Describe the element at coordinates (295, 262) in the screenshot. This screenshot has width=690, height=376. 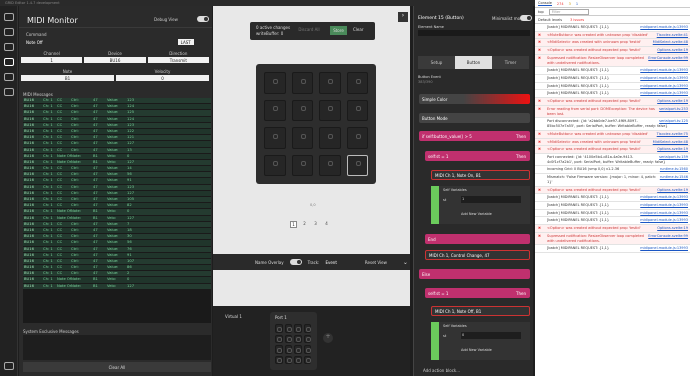
I see `name-overlay-toggle` at that location.